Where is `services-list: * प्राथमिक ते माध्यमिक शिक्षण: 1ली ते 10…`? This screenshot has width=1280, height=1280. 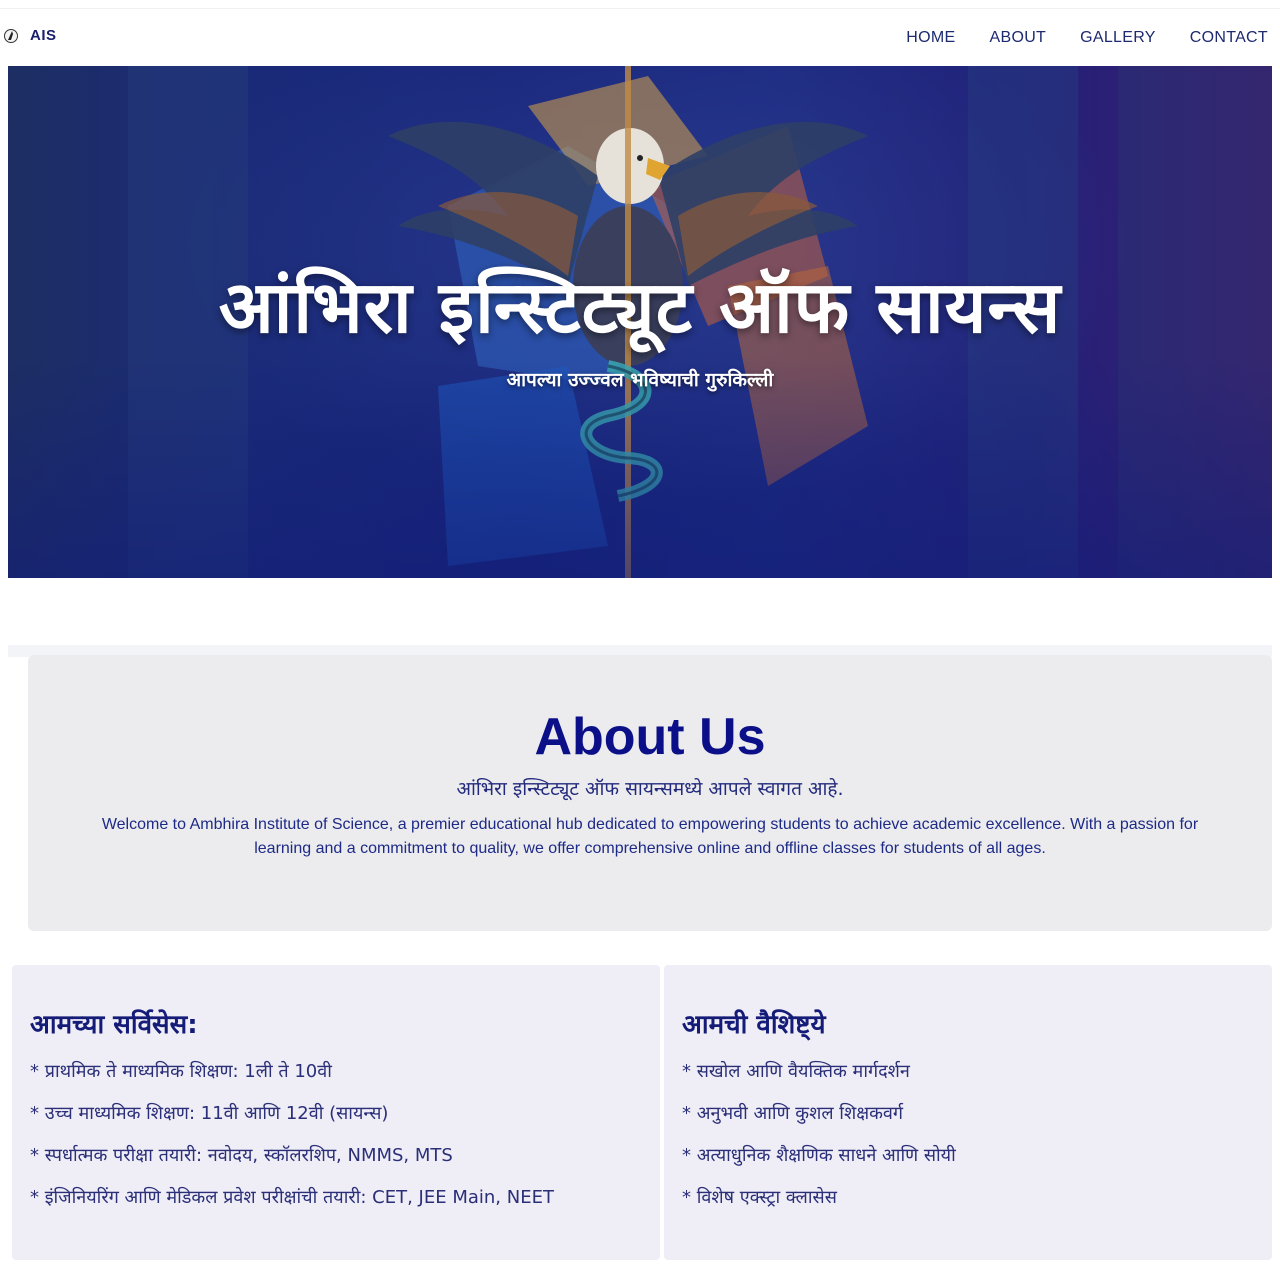 services-list: * प्राथमिक ते माध्यमिक शिक्षण: 1ली ते 10… is located at coordinates (292, 1144).